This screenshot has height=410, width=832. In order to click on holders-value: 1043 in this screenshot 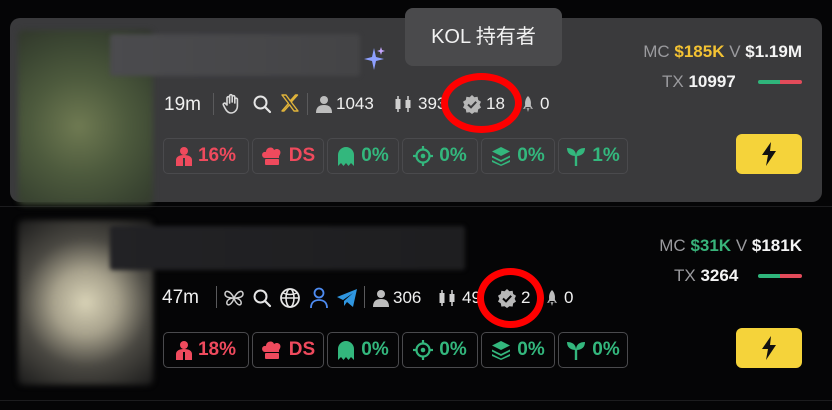, I will do `click(355, 103)`.